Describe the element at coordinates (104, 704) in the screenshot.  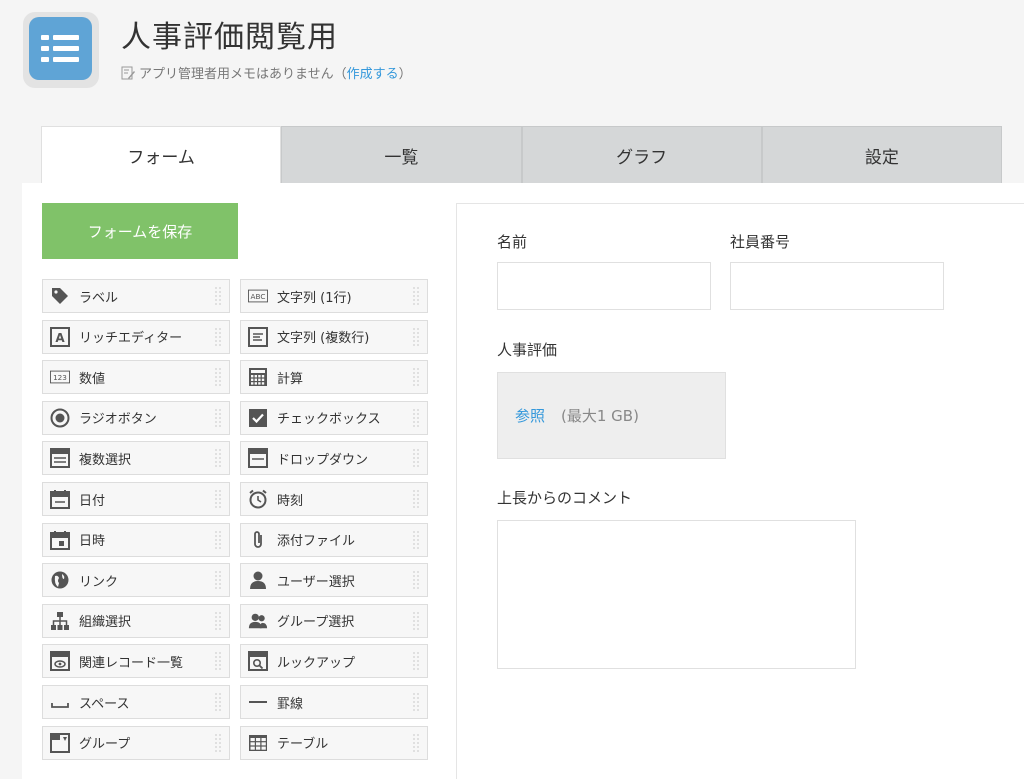
I see `palette-item-label: スペース` at that location.